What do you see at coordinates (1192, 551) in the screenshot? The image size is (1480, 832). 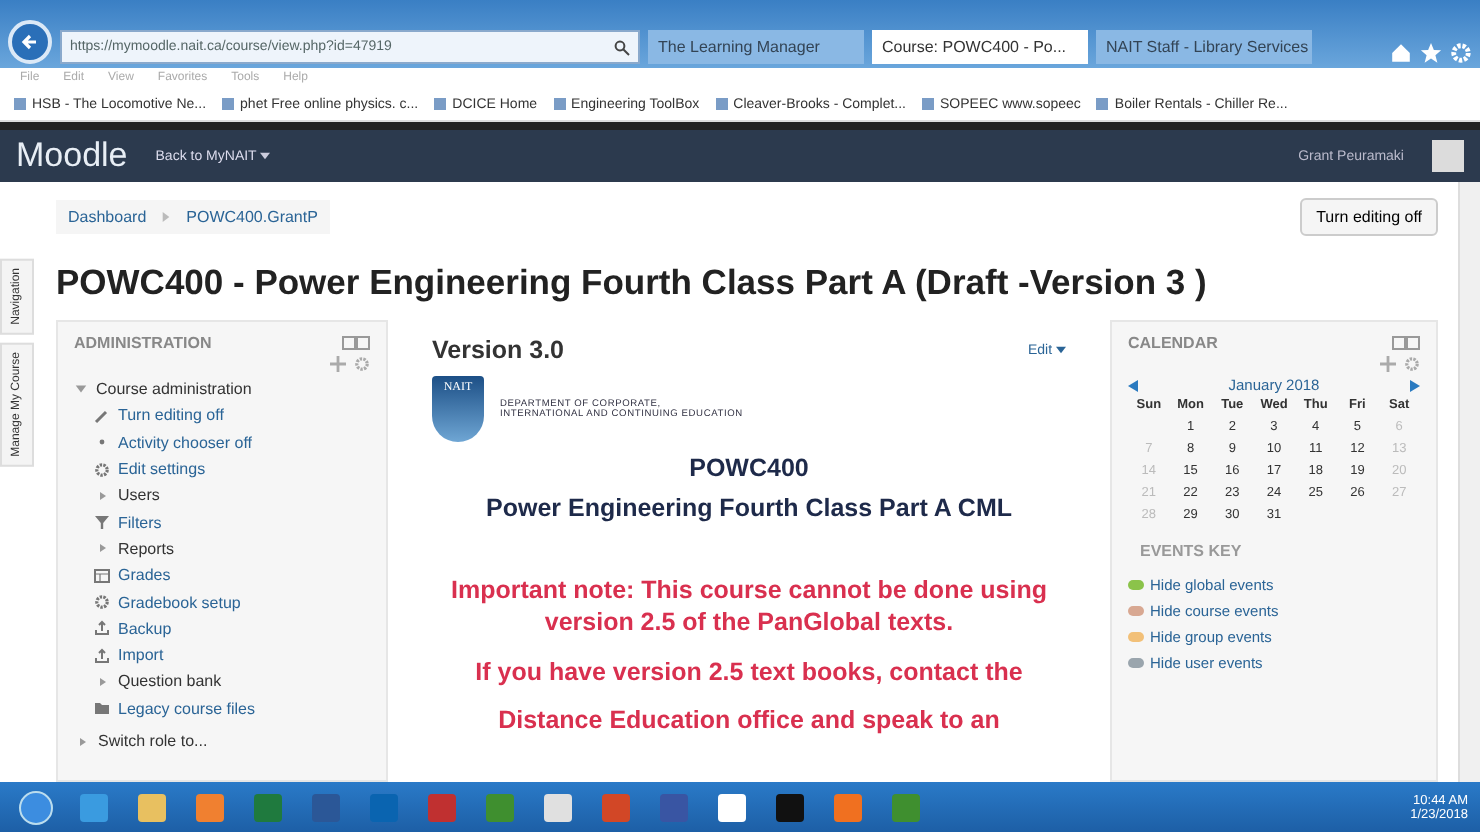 I see `events-key-title: EVENTS KEY` at bounding box center [1192, 551].